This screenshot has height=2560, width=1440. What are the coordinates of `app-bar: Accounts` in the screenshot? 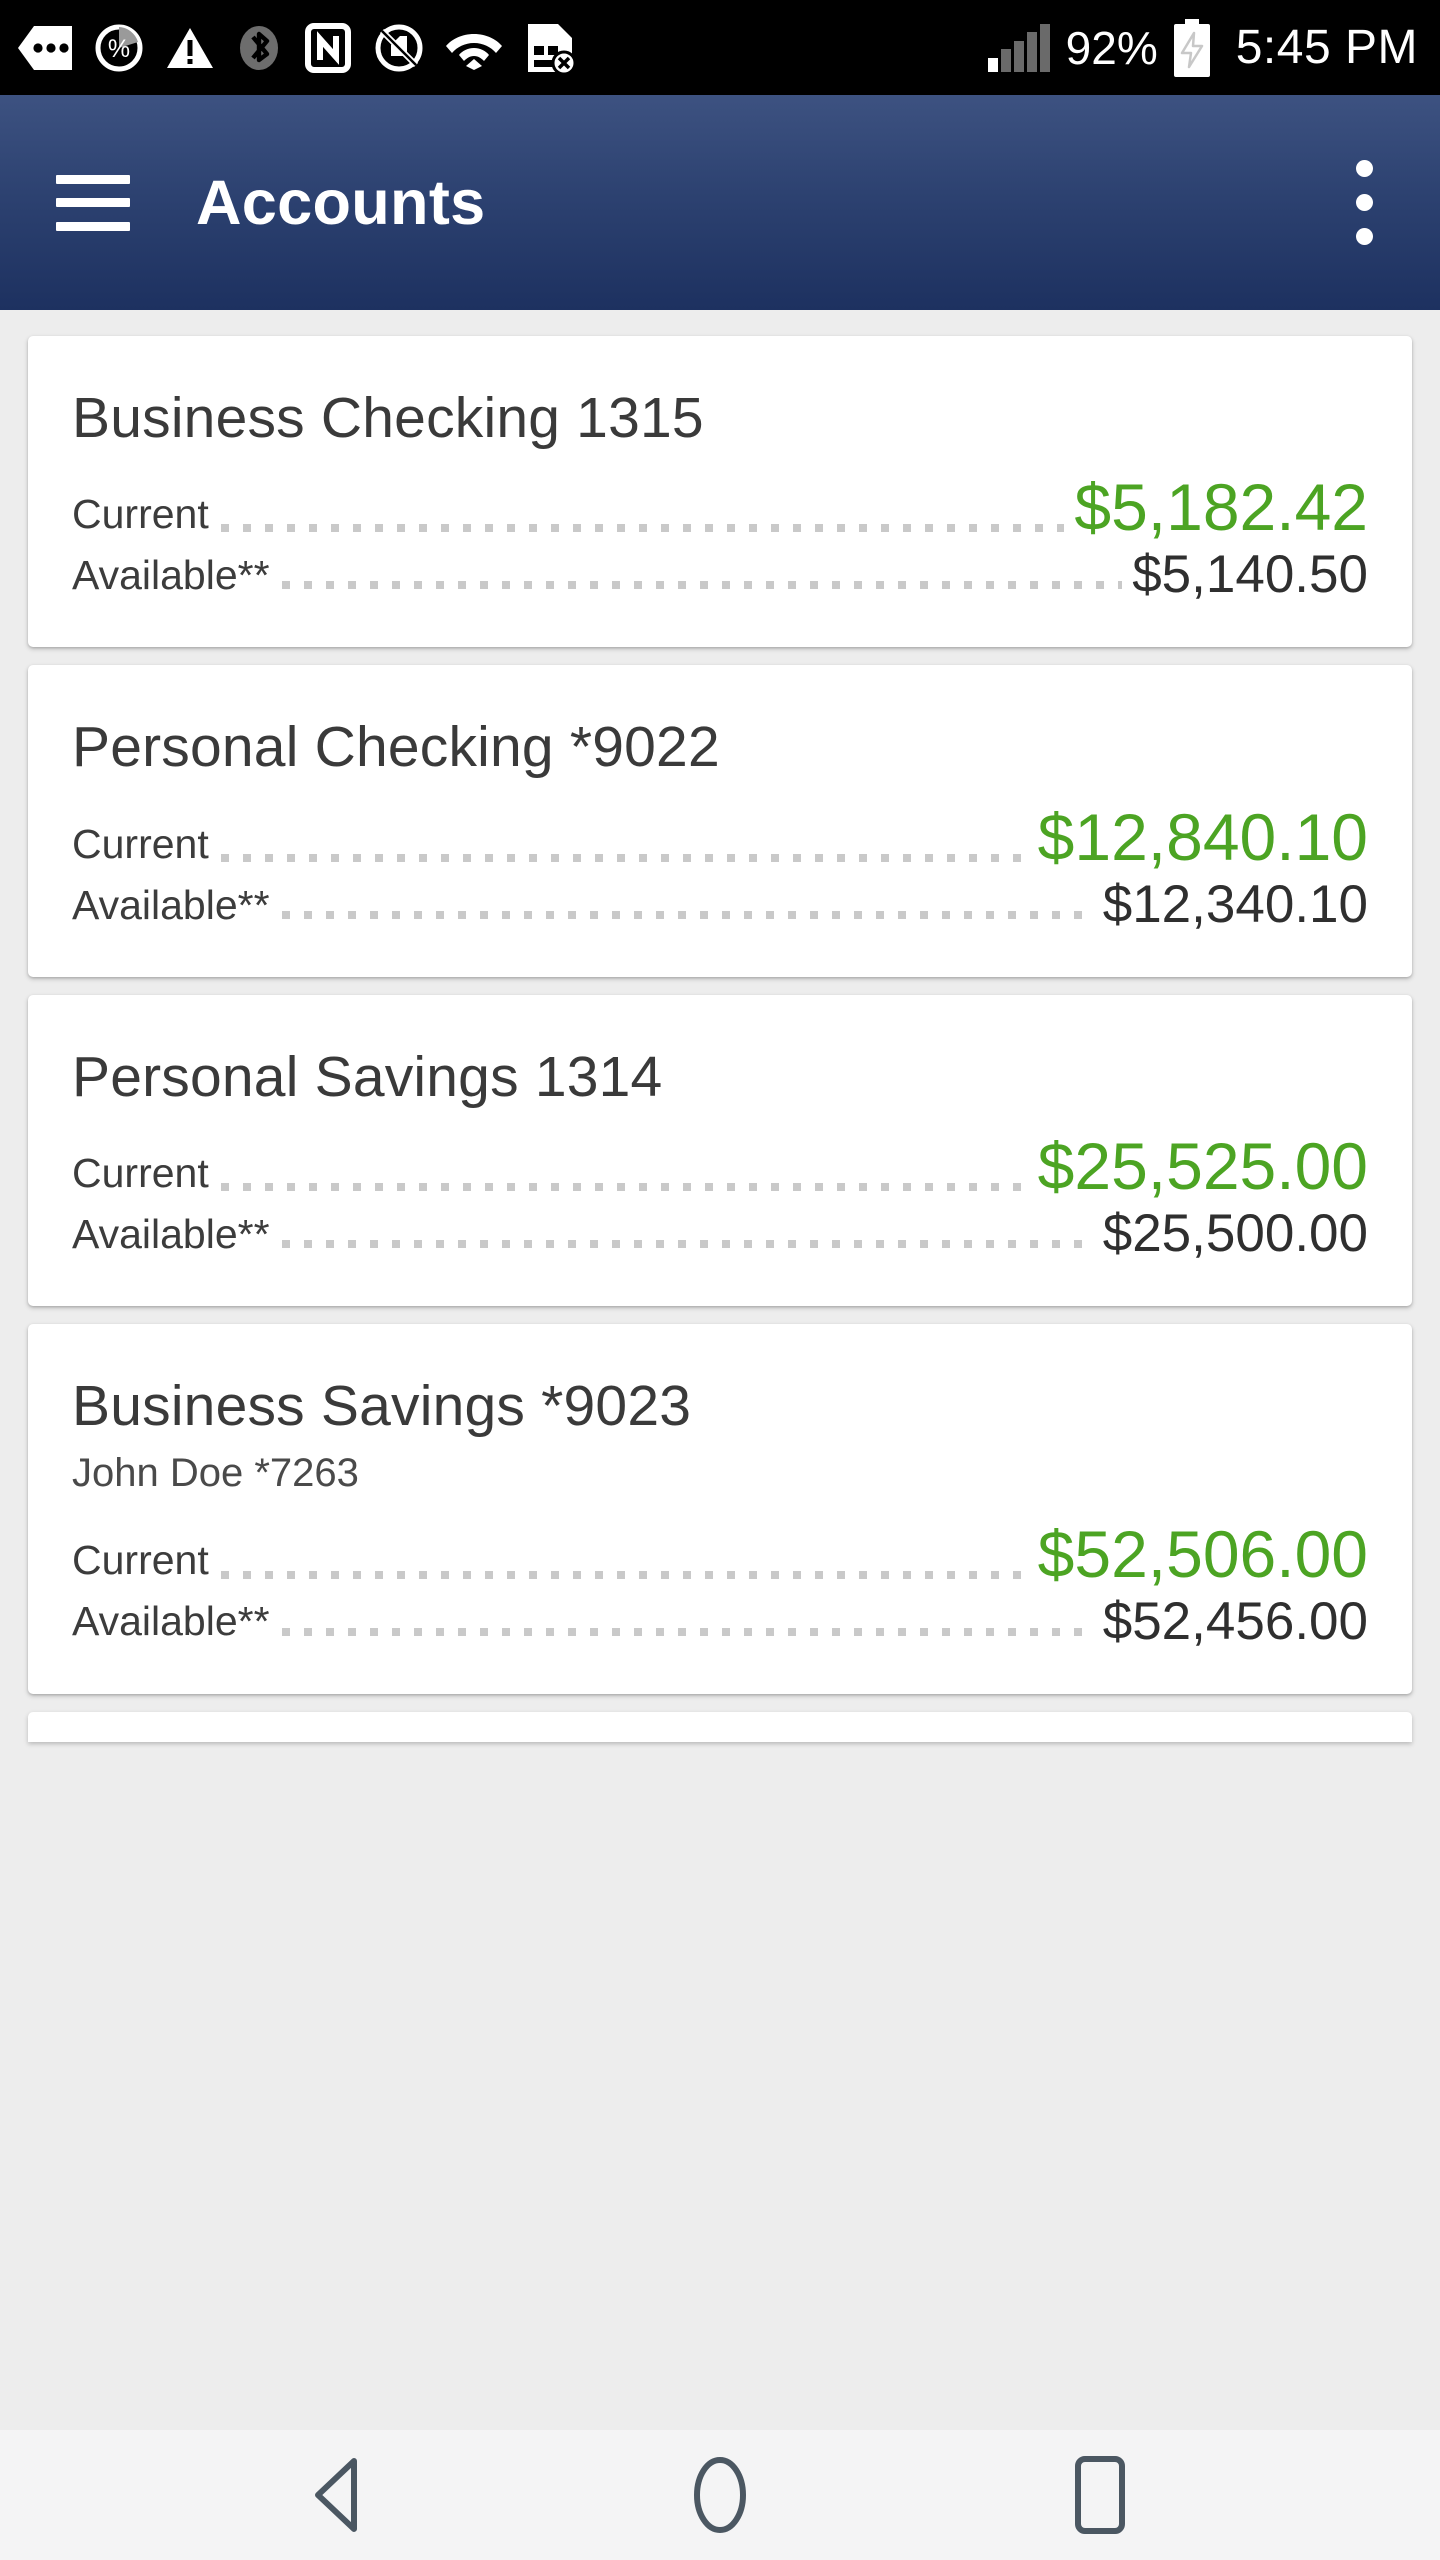 It's located at (720, 202).